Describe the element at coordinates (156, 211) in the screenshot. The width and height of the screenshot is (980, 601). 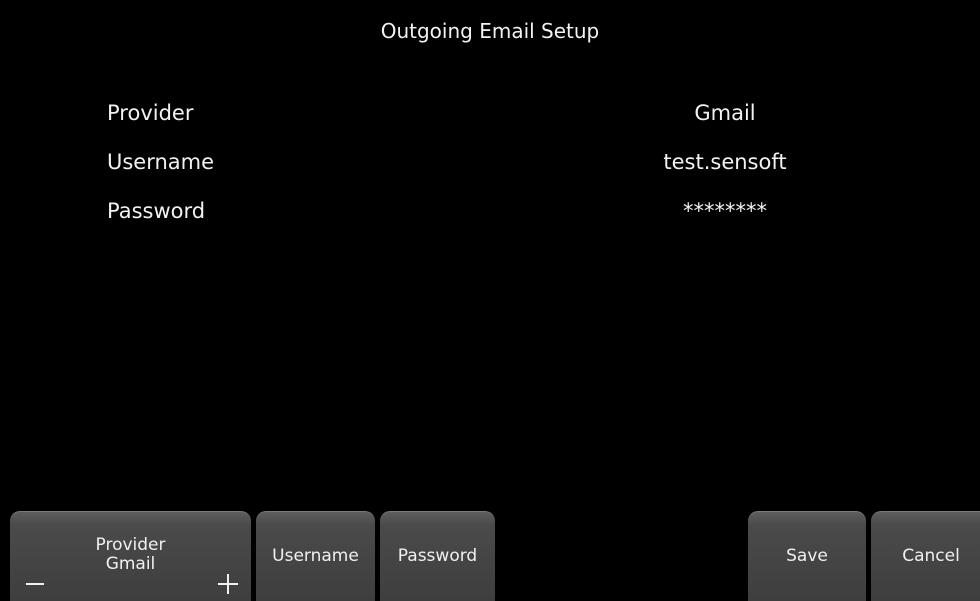
I see `password-label: Password` at that location.